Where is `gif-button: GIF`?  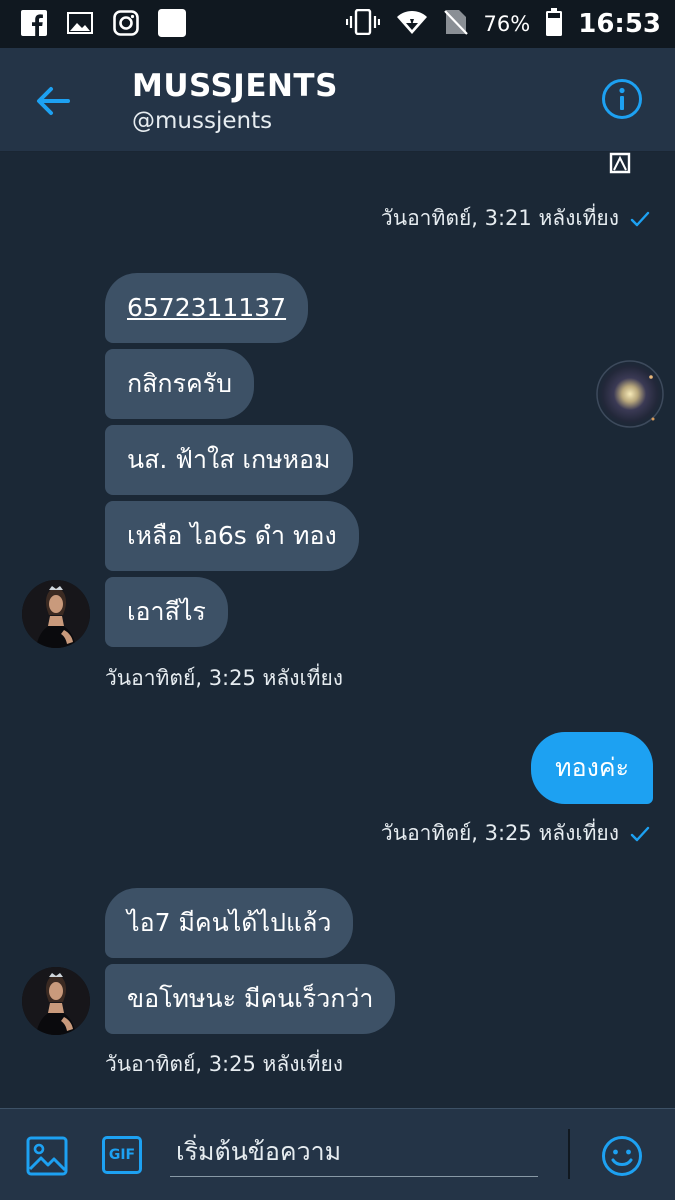 gif-button: GIF is located at coordinates (122, 1155).